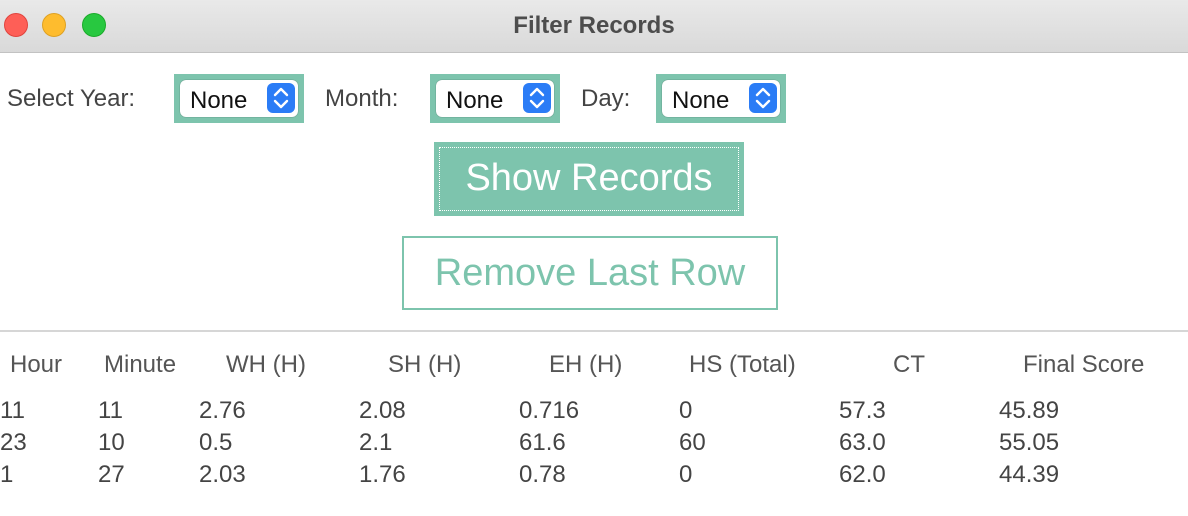  I want to click on day-select: None, so click(721, 98).